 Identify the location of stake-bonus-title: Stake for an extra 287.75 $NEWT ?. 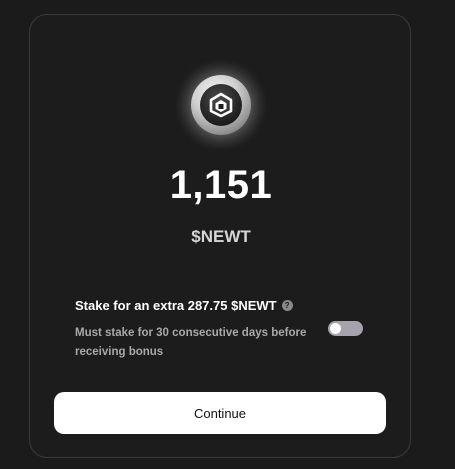
(184, 305).